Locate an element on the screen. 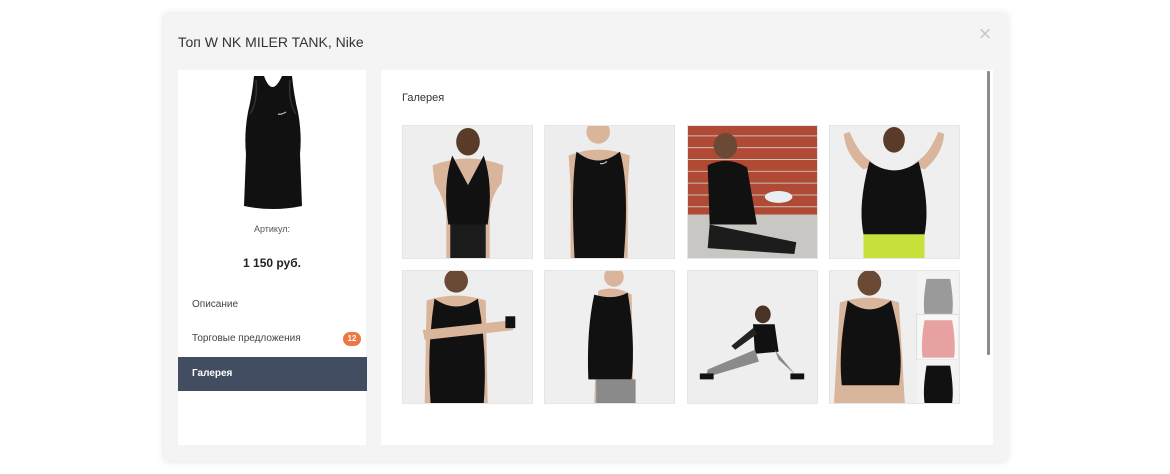 The image size is (1170, 474). side-view-photo is located at coordinates (609, 337).